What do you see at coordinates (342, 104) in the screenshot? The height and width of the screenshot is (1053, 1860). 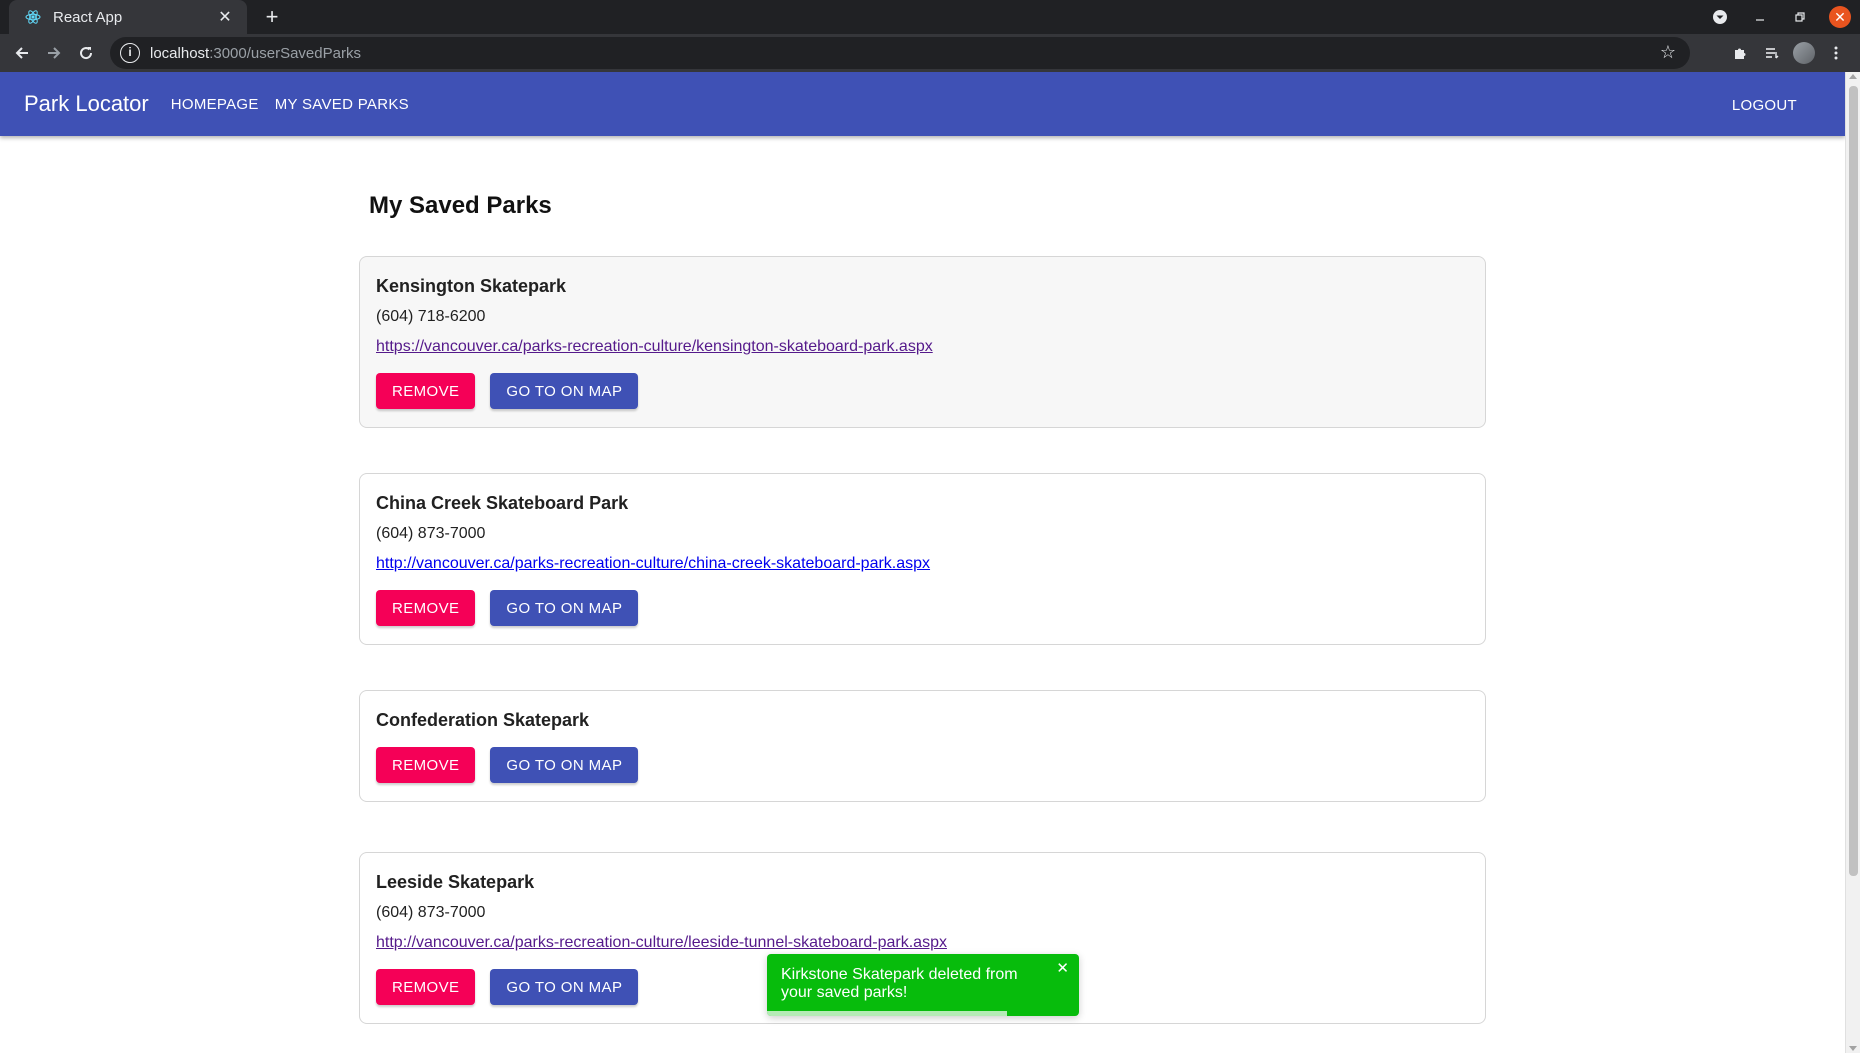 I see `nav-my-saved-parks: MY SAVED PARKS` at bounding box center [342, 104].